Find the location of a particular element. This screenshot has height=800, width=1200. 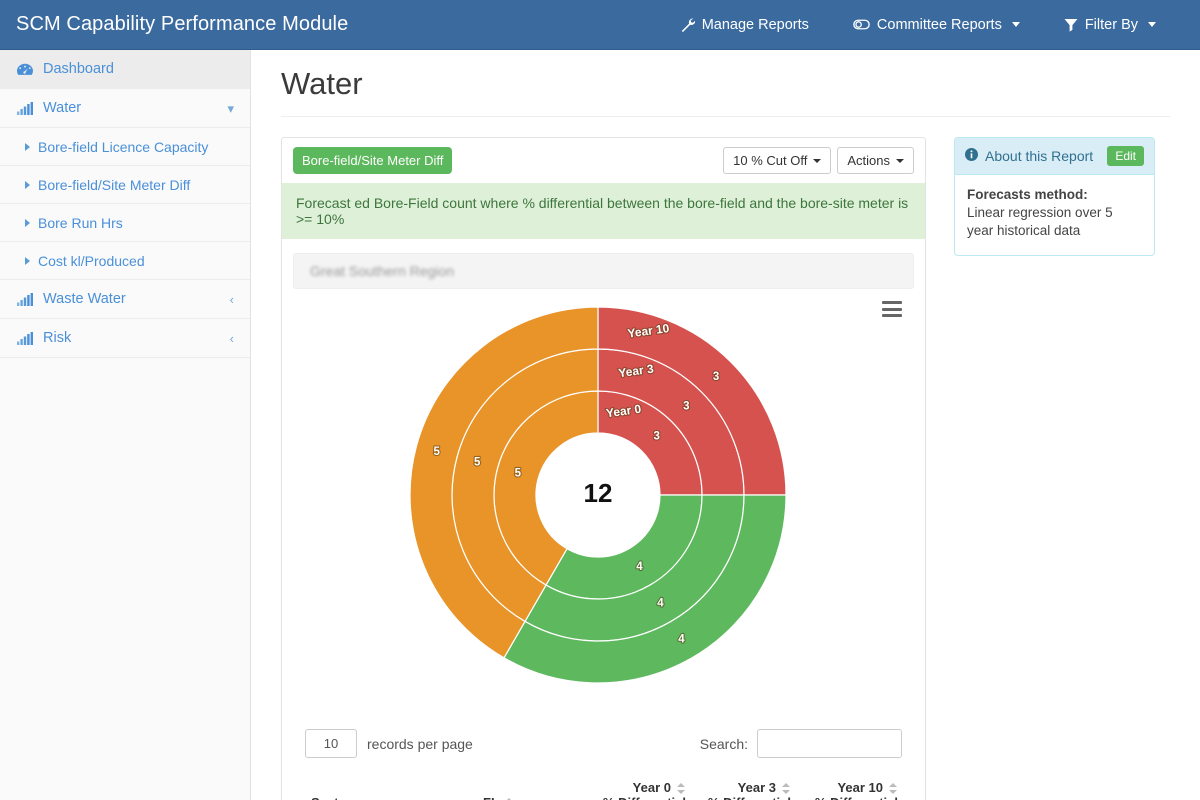

search-label: Search: is located at coordinates (723, 743).